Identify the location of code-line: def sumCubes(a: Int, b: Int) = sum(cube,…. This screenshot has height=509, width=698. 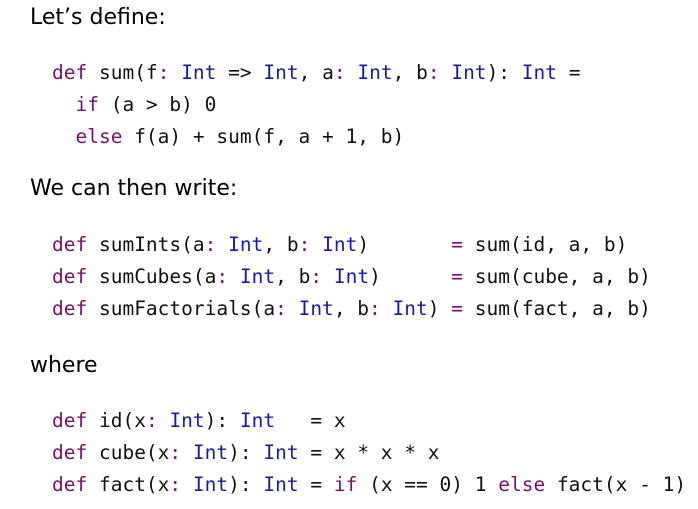
(351, 277).